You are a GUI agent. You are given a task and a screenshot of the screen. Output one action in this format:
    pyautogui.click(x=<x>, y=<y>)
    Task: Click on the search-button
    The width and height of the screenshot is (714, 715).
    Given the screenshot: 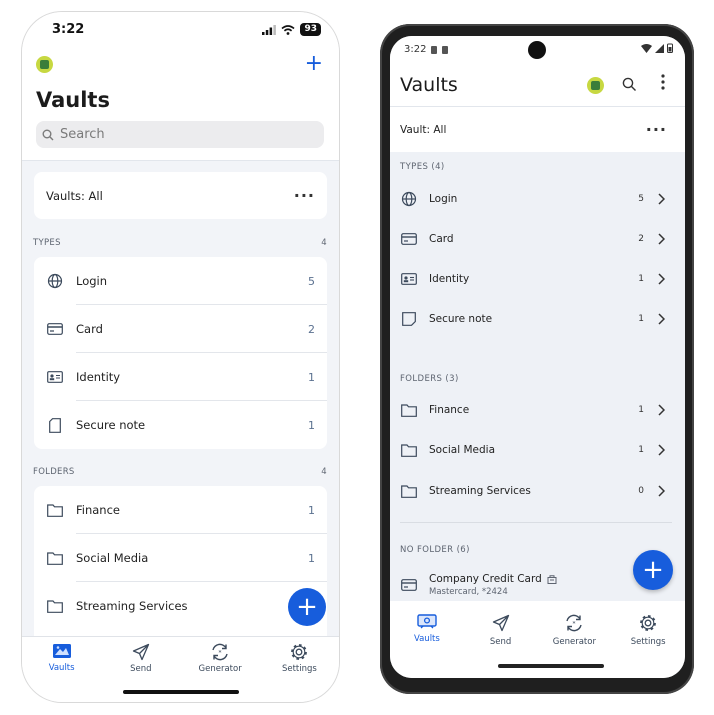 What is the action you would take?
    pyautogui.click(x=629, y=86)
    